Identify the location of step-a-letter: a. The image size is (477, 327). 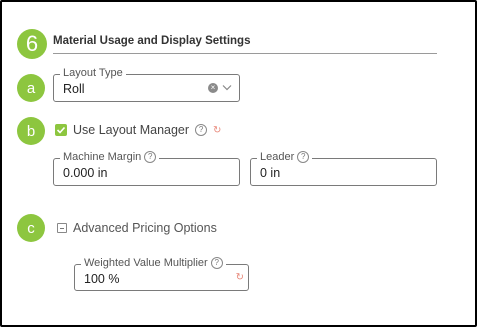
(31, 88).